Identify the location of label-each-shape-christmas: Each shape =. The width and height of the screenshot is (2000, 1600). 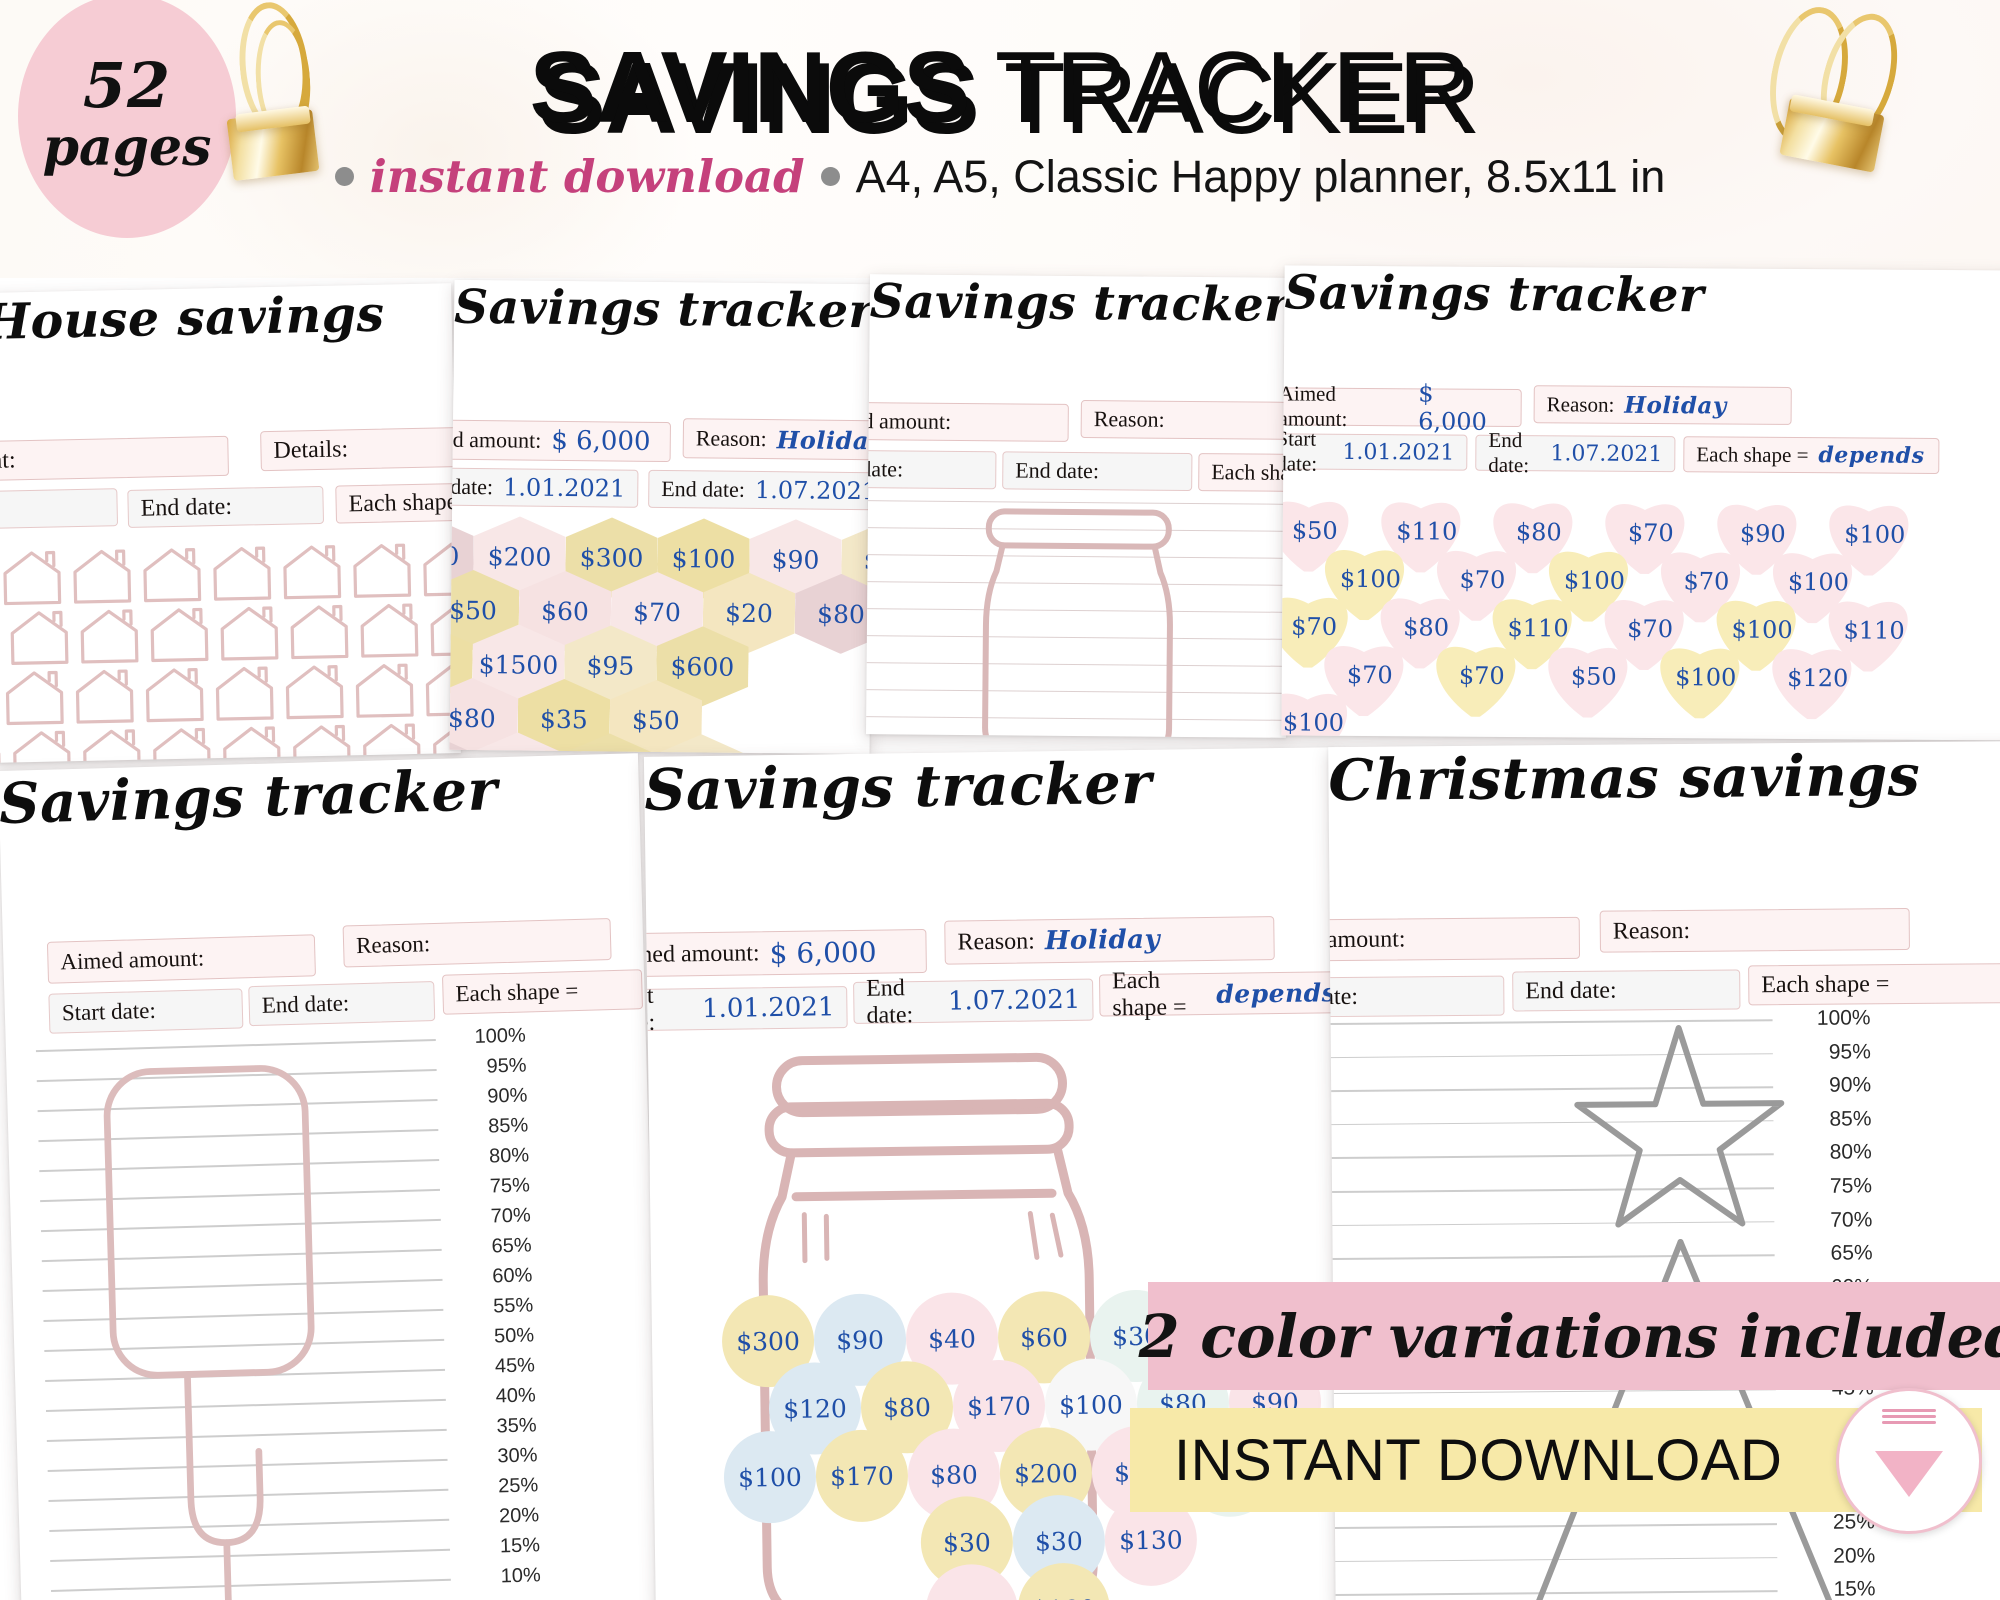
(1825, 984).